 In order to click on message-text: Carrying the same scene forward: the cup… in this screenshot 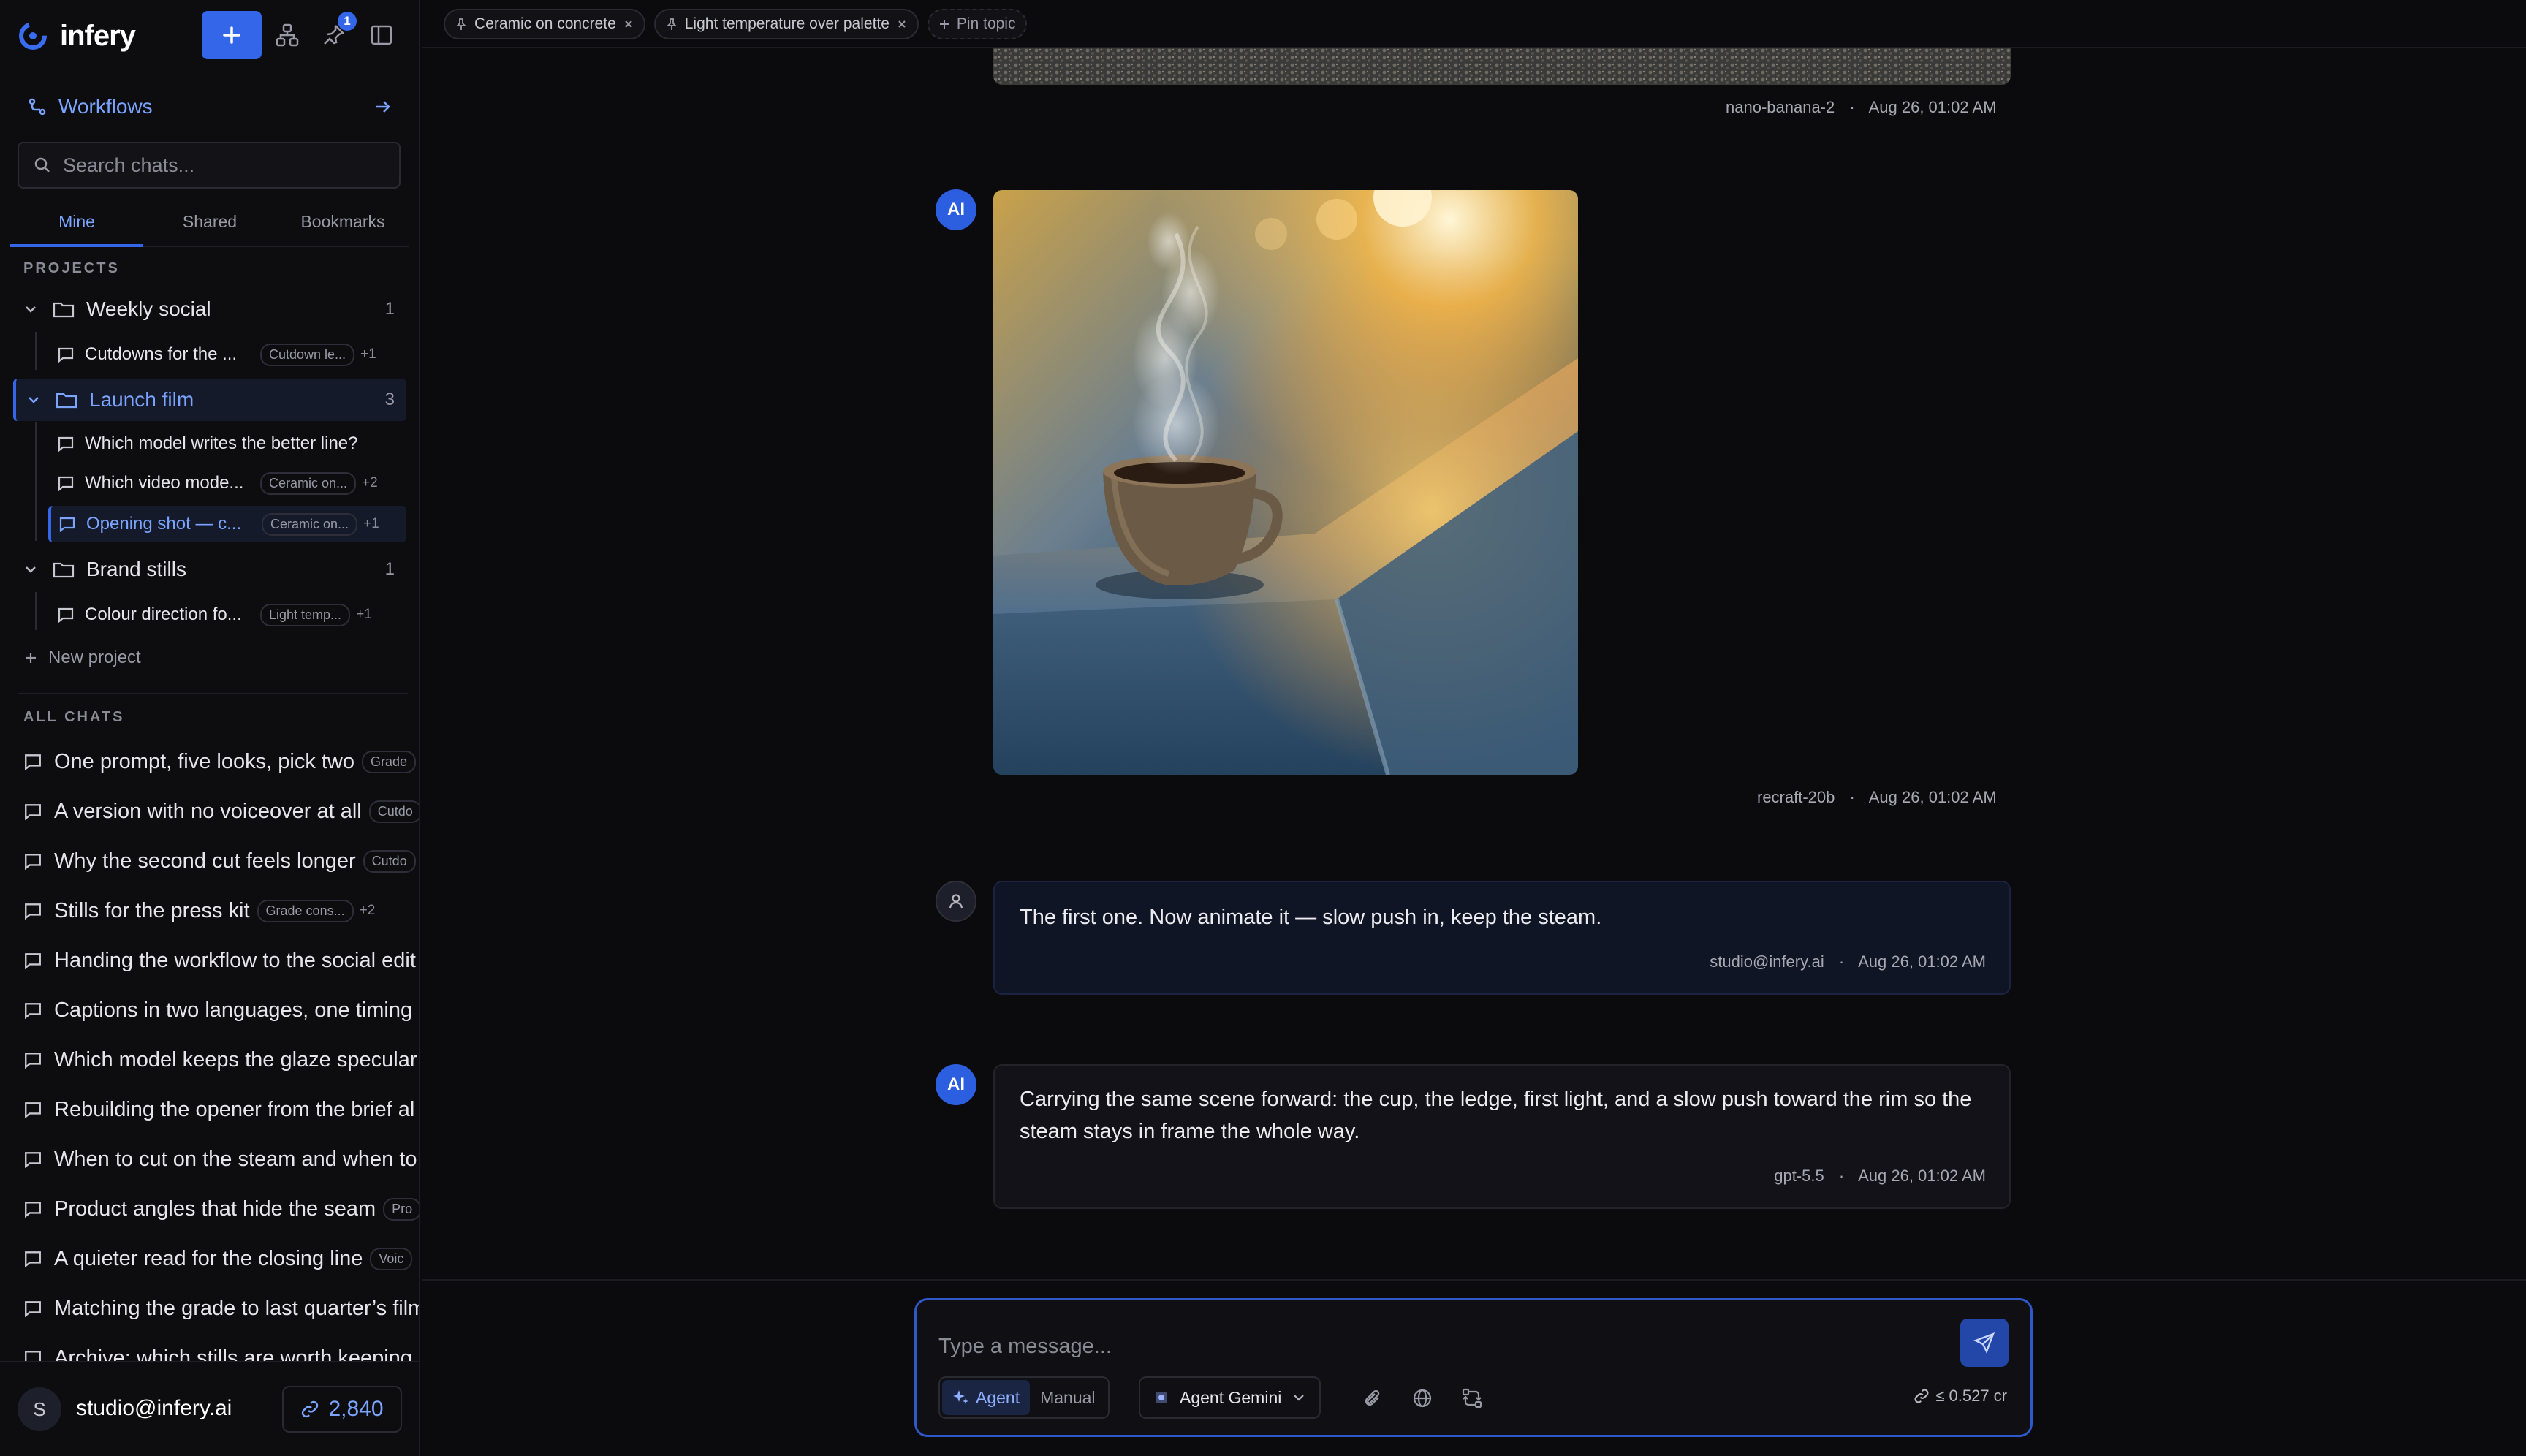, I will do `click(1496, 1115)`.